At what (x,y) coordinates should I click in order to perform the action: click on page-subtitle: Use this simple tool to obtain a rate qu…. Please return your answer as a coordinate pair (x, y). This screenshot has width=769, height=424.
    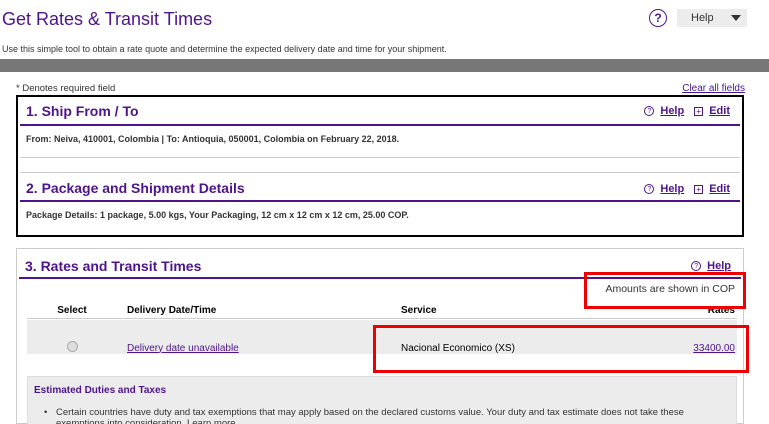
    Looking at the image, I should click on (224, 49).